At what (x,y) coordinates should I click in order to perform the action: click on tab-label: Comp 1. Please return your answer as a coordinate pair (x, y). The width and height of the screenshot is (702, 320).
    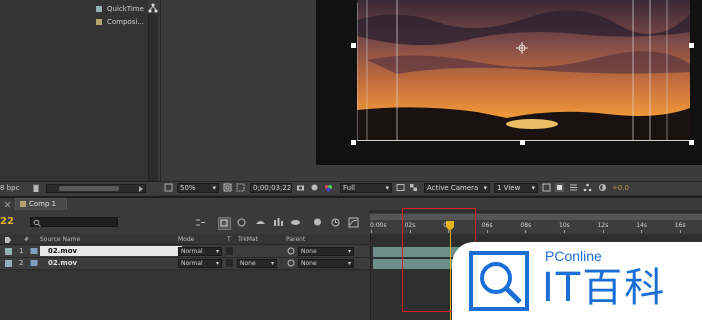
    Looking at the image, I should click on (43, 204).